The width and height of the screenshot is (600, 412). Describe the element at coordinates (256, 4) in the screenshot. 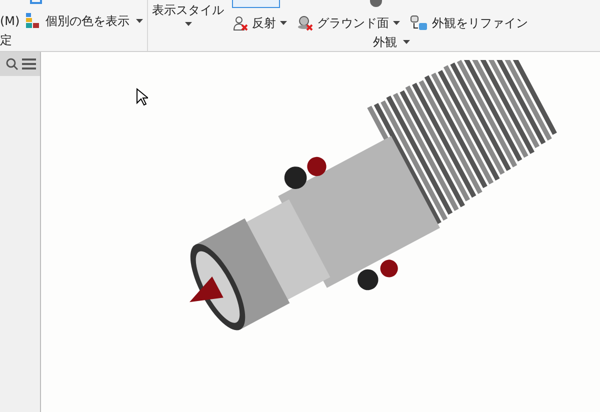

I see `shadow-button` at that location.